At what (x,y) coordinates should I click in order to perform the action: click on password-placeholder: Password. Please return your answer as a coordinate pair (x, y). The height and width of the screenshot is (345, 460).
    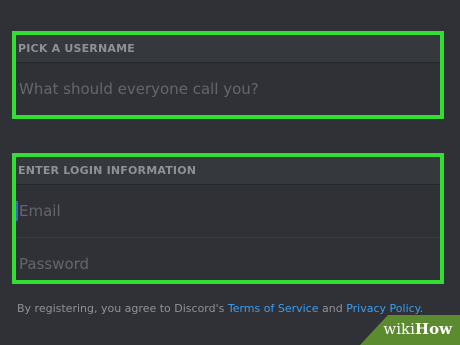
    Looking at the image, I should click on (54, 264).